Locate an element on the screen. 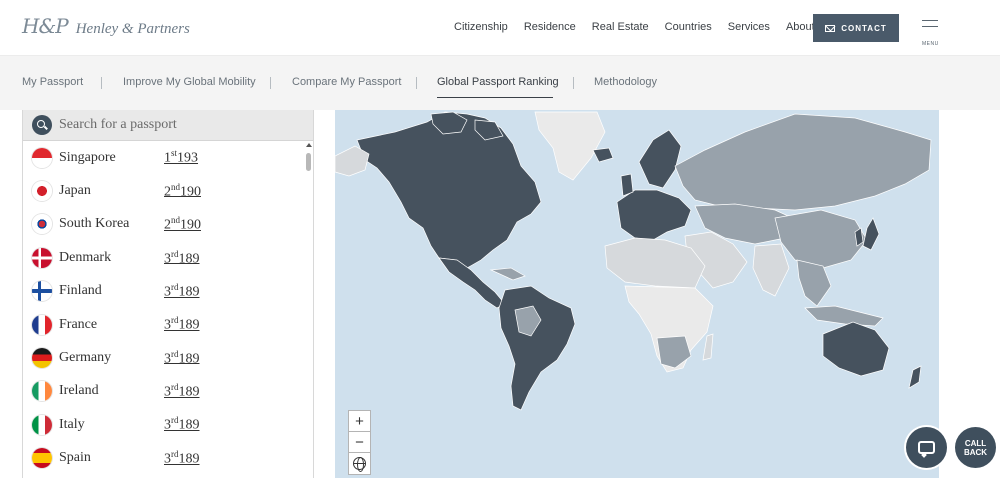 The image size is (1000, 478). logo-mark: H&P is located at coordinates (45, 26).